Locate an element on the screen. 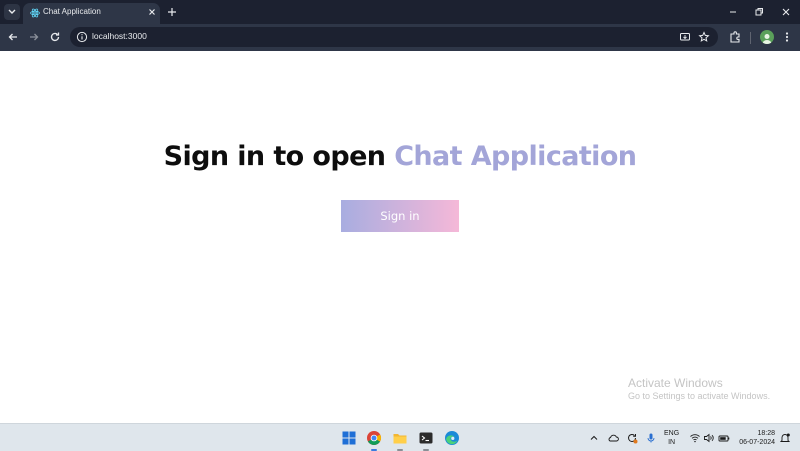  watermark-title: Activate Windows is located at coordinates (675, 383).